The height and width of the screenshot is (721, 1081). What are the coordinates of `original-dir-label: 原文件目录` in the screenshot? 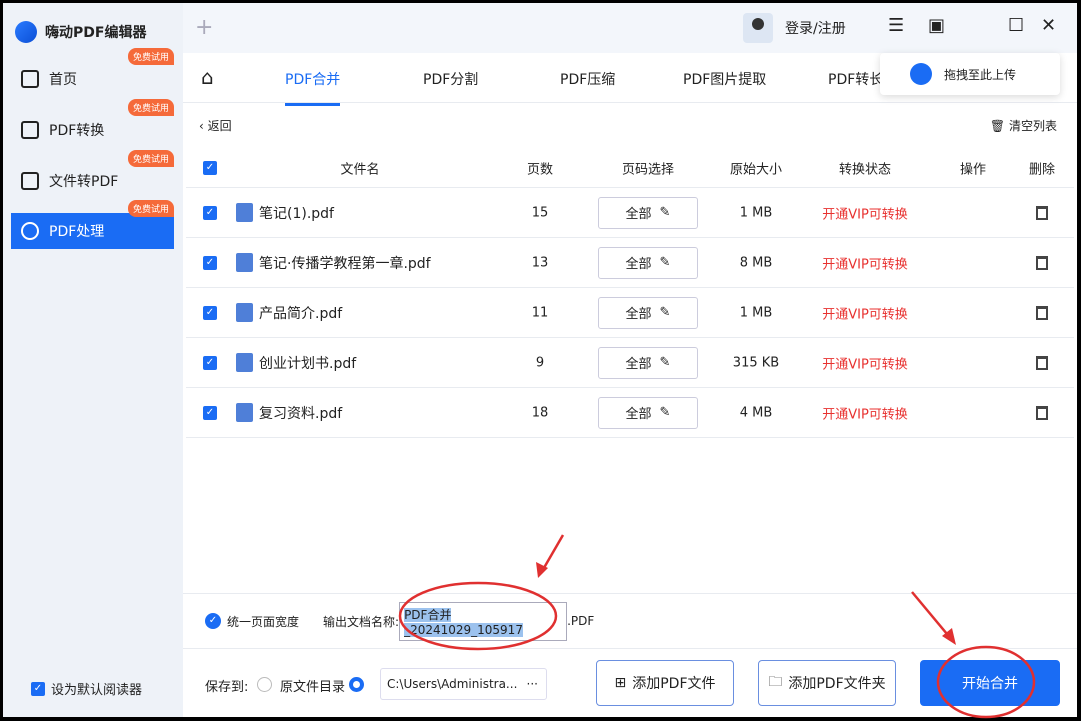 It's located at (313, 687).